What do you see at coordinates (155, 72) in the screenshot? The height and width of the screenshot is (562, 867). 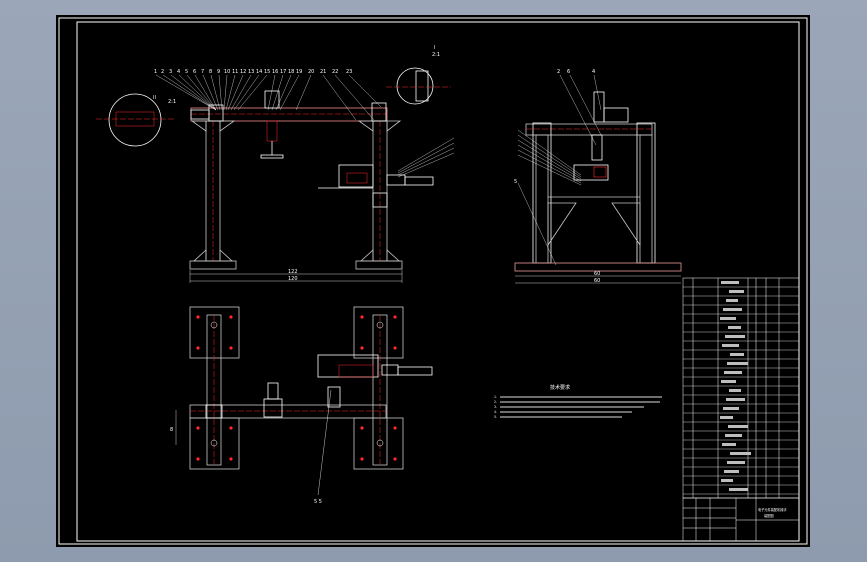 I see `balloon-1: 1` at bounding box center [155, 72].